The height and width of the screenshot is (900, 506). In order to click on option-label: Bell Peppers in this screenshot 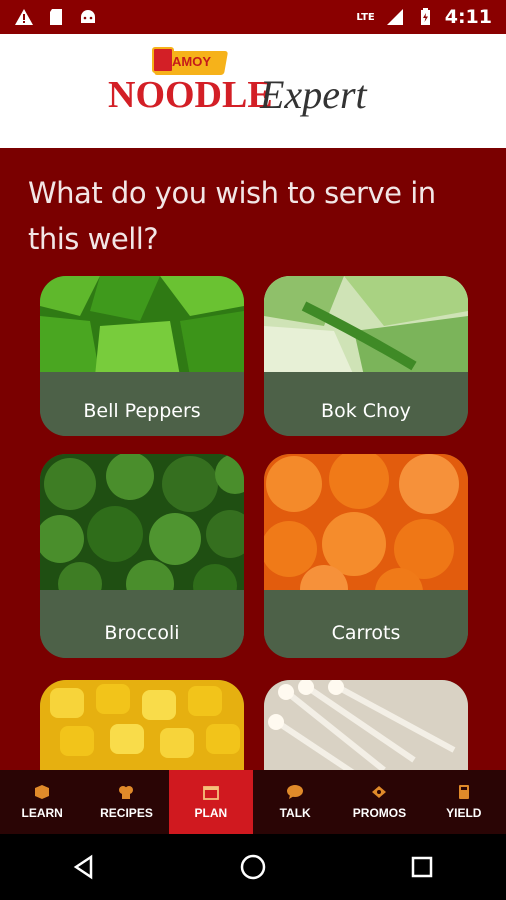, I will do `click(142, 411)`.